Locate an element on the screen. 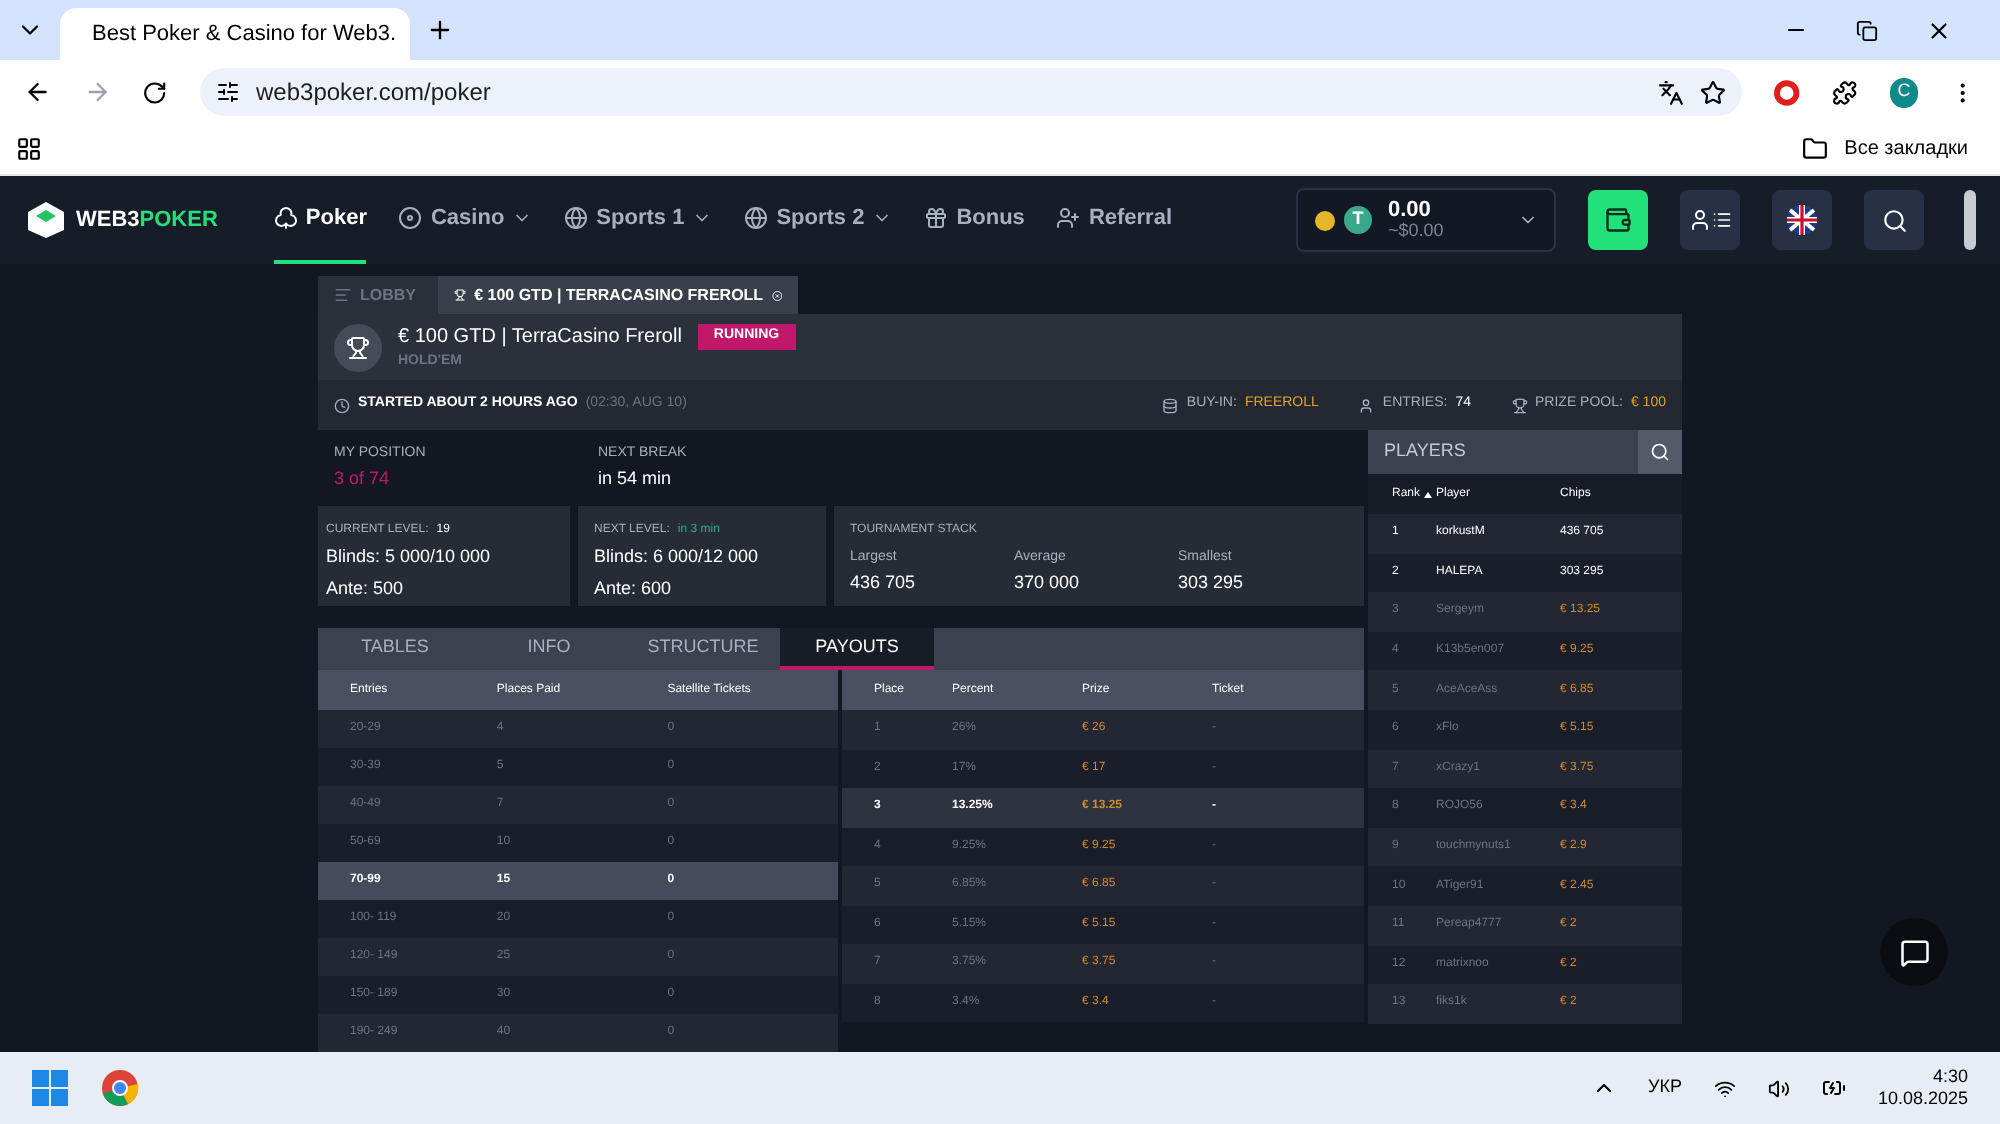 The image size is (2000, 1124). browser-tab: Best Poker & Casino for Web3. is located at coordinates (235, 34).